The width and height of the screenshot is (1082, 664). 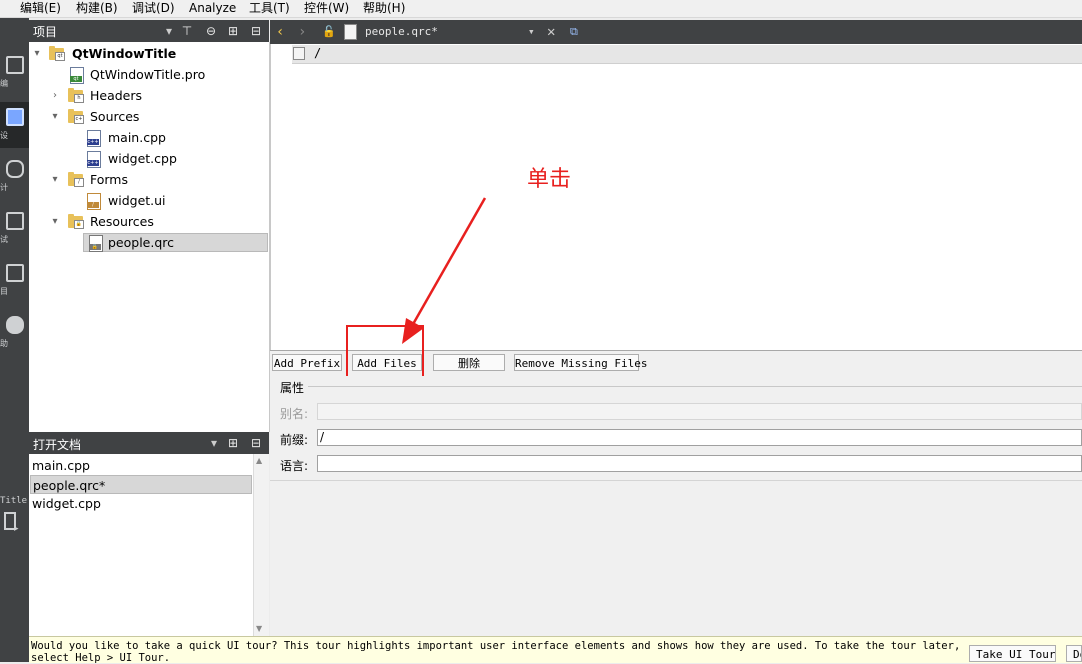 I want to click on editor-toolbar: ‹ › 🔓 people.qrc* ▾ ✕ ⧉, so click(x=676, y=32).